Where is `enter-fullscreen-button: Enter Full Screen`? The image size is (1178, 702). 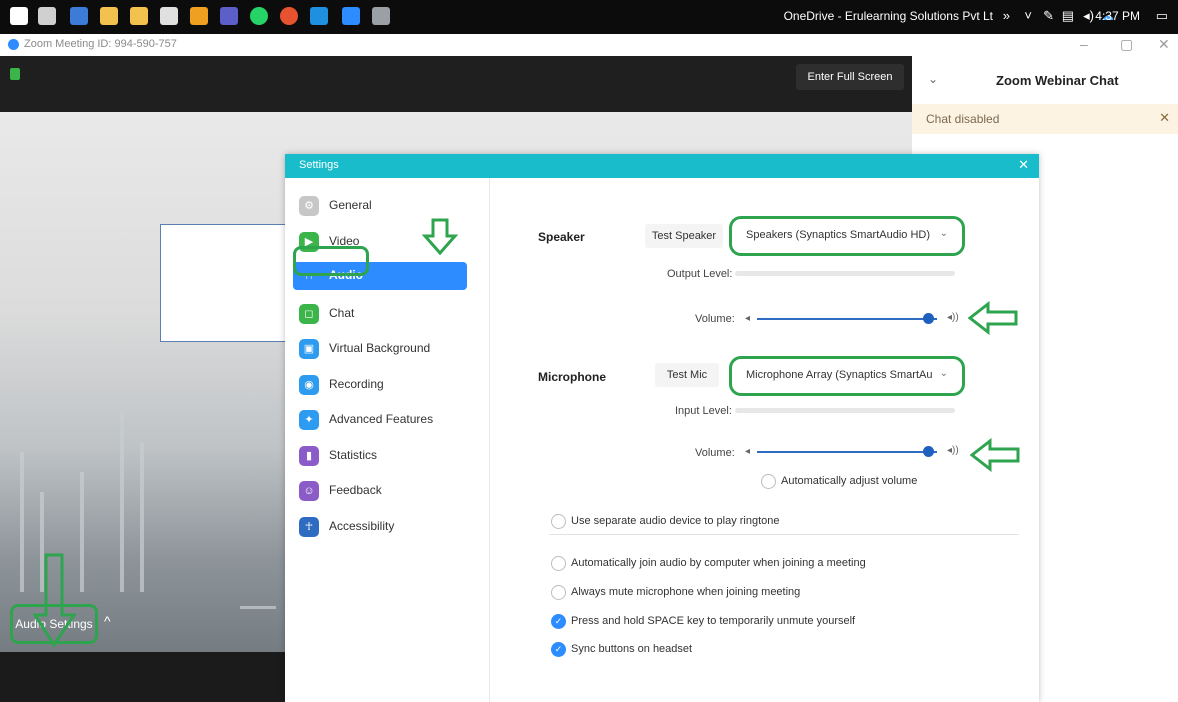 enter-fullscreen-button: Enter Full Screen is located at coordinates (850, 77).